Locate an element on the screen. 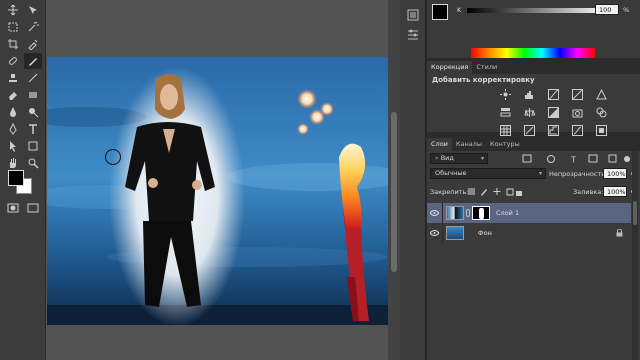 This screenshot has height=360, width=640. threshold-icon is located at coordinates (577, 130).